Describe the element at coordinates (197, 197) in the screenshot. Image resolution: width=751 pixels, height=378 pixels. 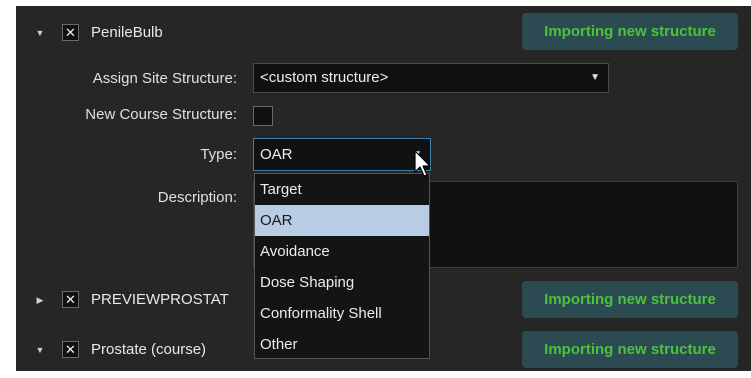
I see `description-label: Description:` at that location.